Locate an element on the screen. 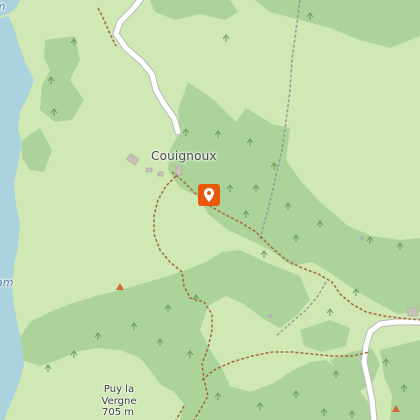 This screenshot has height=420, width=420. peak-elevation: 705 m is located at coordinates (117, 412).